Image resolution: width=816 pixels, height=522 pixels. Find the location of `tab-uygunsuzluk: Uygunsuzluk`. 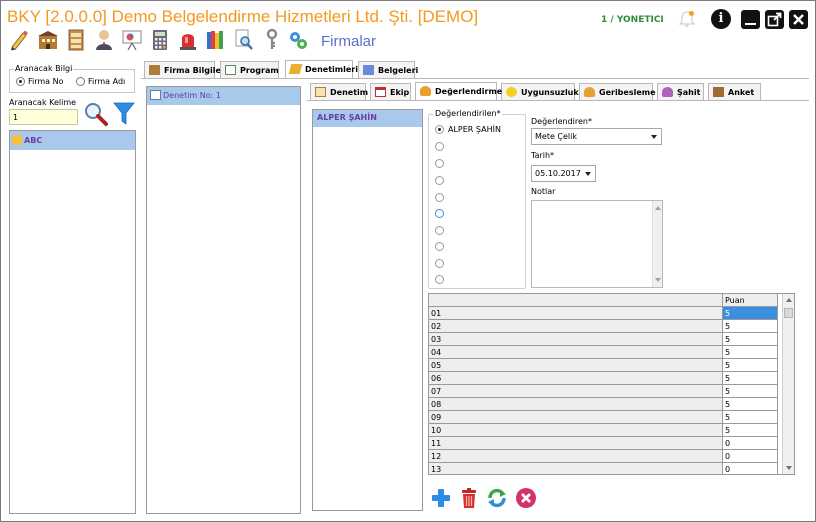

tab-uygunsuzluk: Uygunsuzluk is located at coordinates (540, 91).